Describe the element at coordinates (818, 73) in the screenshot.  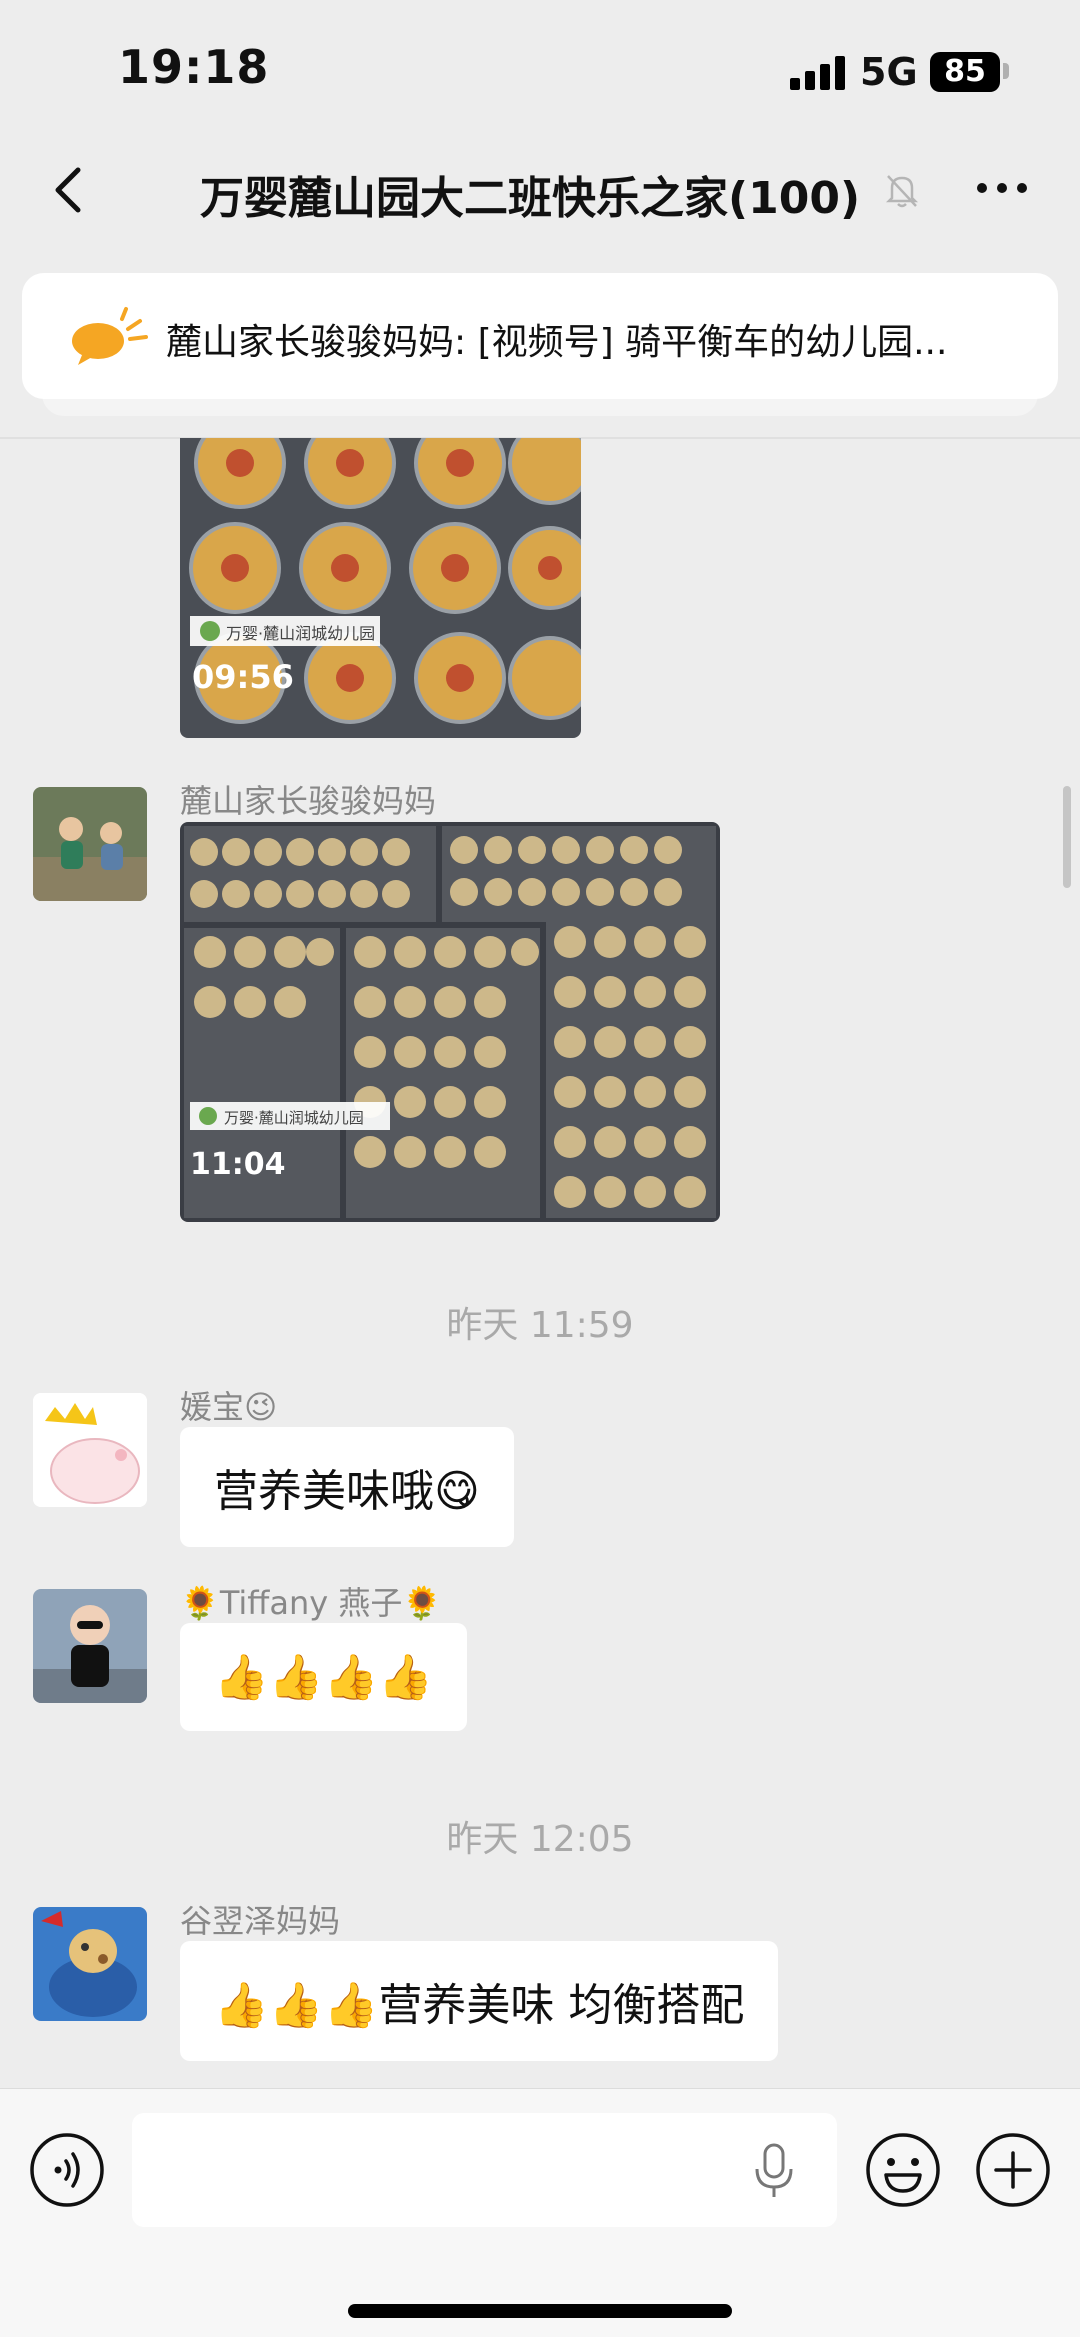
I see `signal-icon` at that location.